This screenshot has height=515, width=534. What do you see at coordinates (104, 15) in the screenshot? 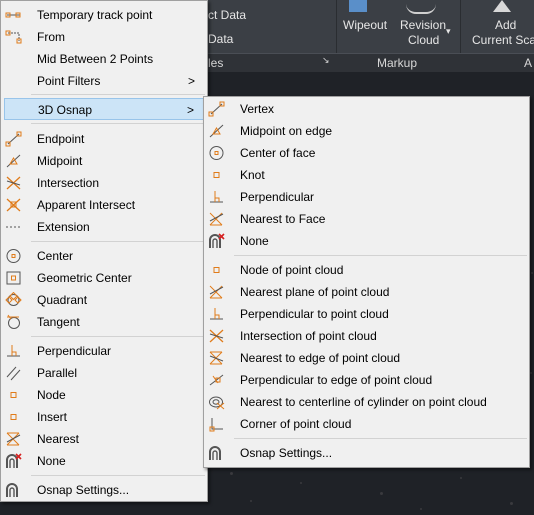
I see `menu-item-temporary-track-point: Temporary track point` at bounding box center [104, 15].